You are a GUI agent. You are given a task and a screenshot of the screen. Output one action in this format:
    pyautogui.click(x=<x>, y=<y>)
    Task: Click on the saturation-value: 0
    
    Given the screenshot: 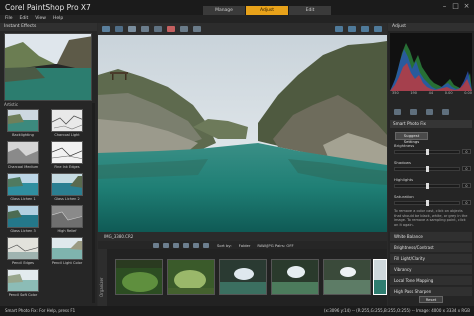 What is the action you would take?
    pyautogui.click(x=466, y=202)
    